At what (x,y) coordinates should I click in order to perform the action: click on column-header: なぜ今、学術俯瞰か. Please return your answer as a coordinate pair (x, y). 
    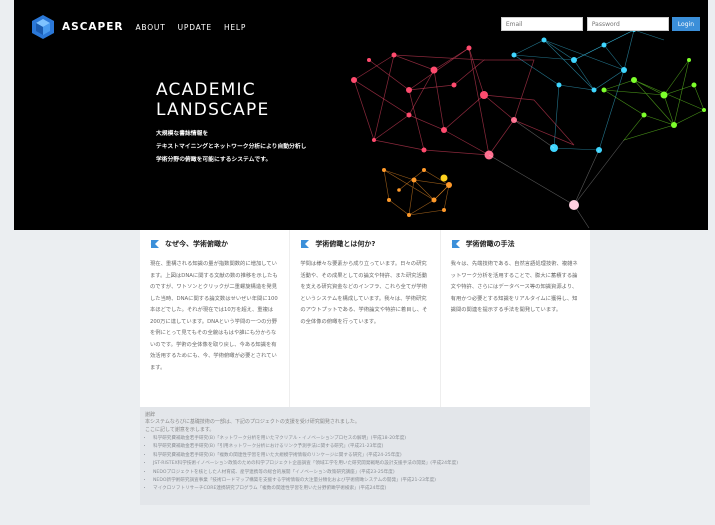
    Looking at the image, I should click on (215, 244).